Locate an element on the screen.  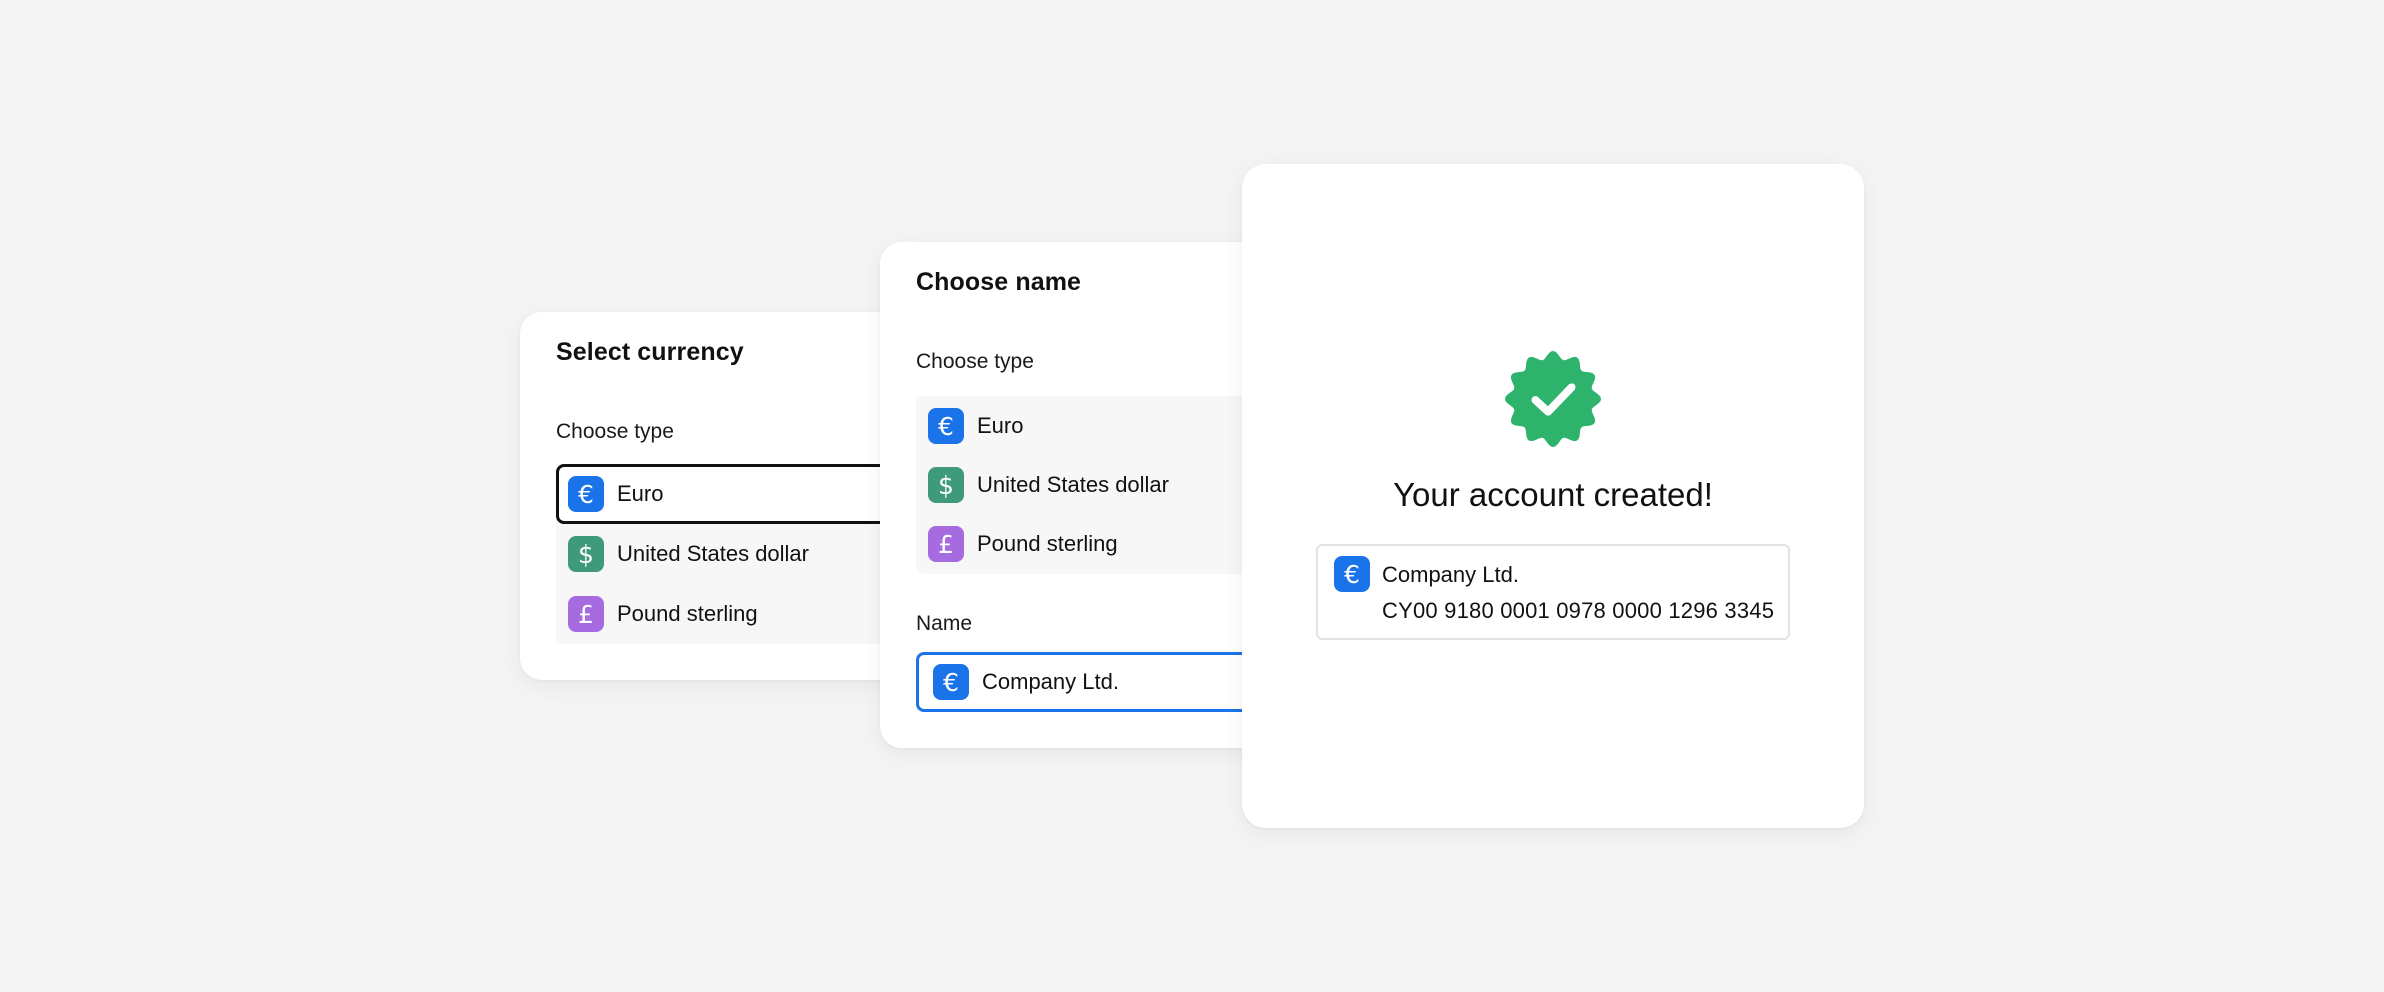
card-title: Choose name is located at coordinates (999, 282).